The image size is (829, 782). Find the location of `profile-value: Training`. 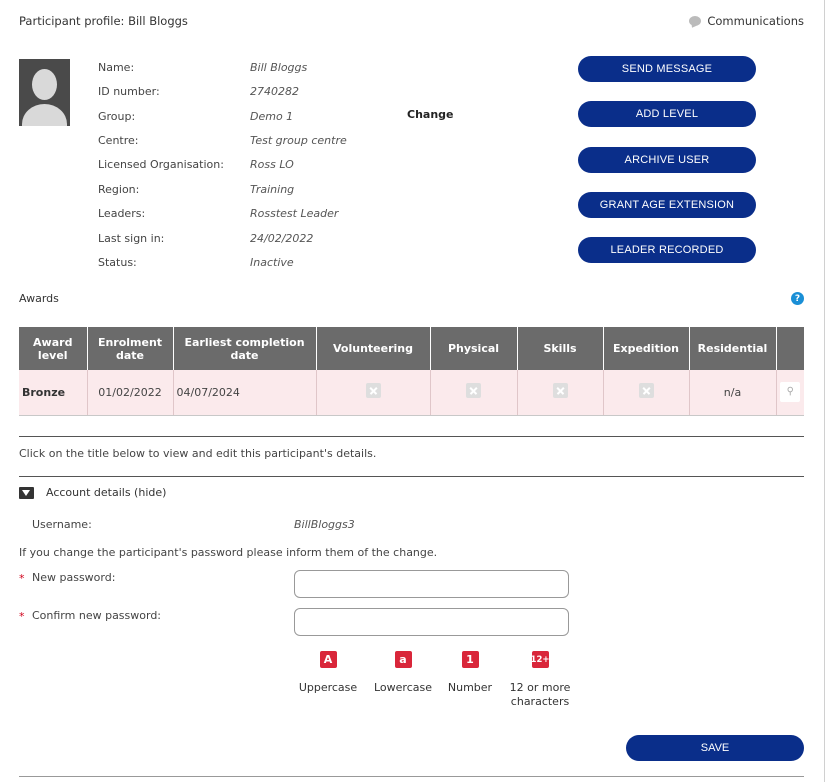

profile-value: Training is located at coordinates (272, 189).